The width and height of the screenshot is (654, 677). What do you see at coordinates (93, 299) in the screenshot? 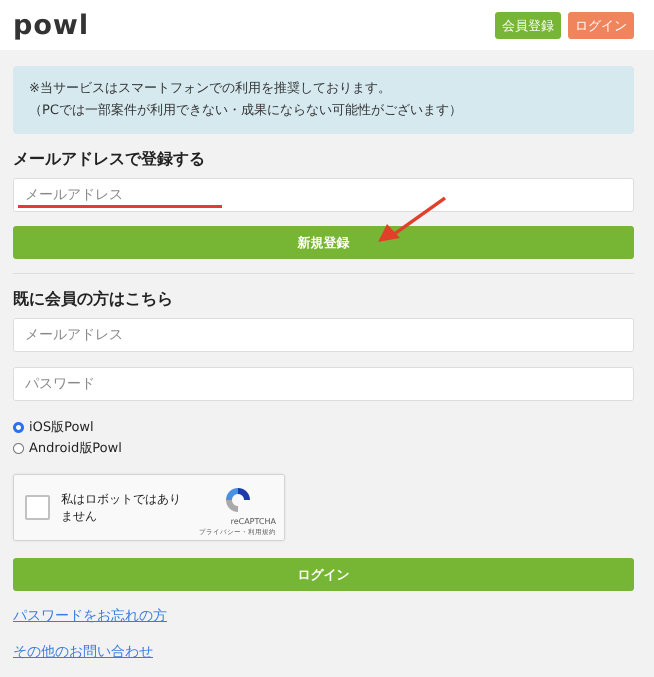
I see `section-heading: 既に会員の方はこちら` at bounding box center [93, 299].